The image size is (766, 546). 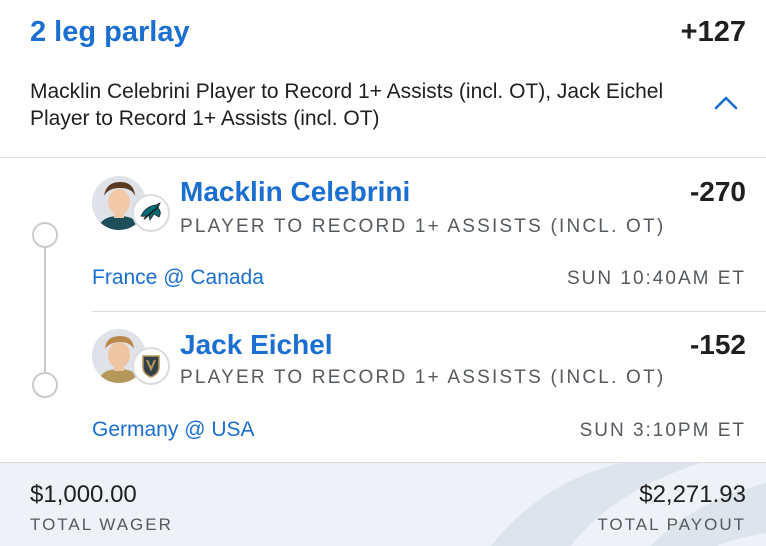 What do you see at coordinates (295, 192) in the screenshot?
I see `player-name: Macklin Celebrini` at bounding box center [295, 192].